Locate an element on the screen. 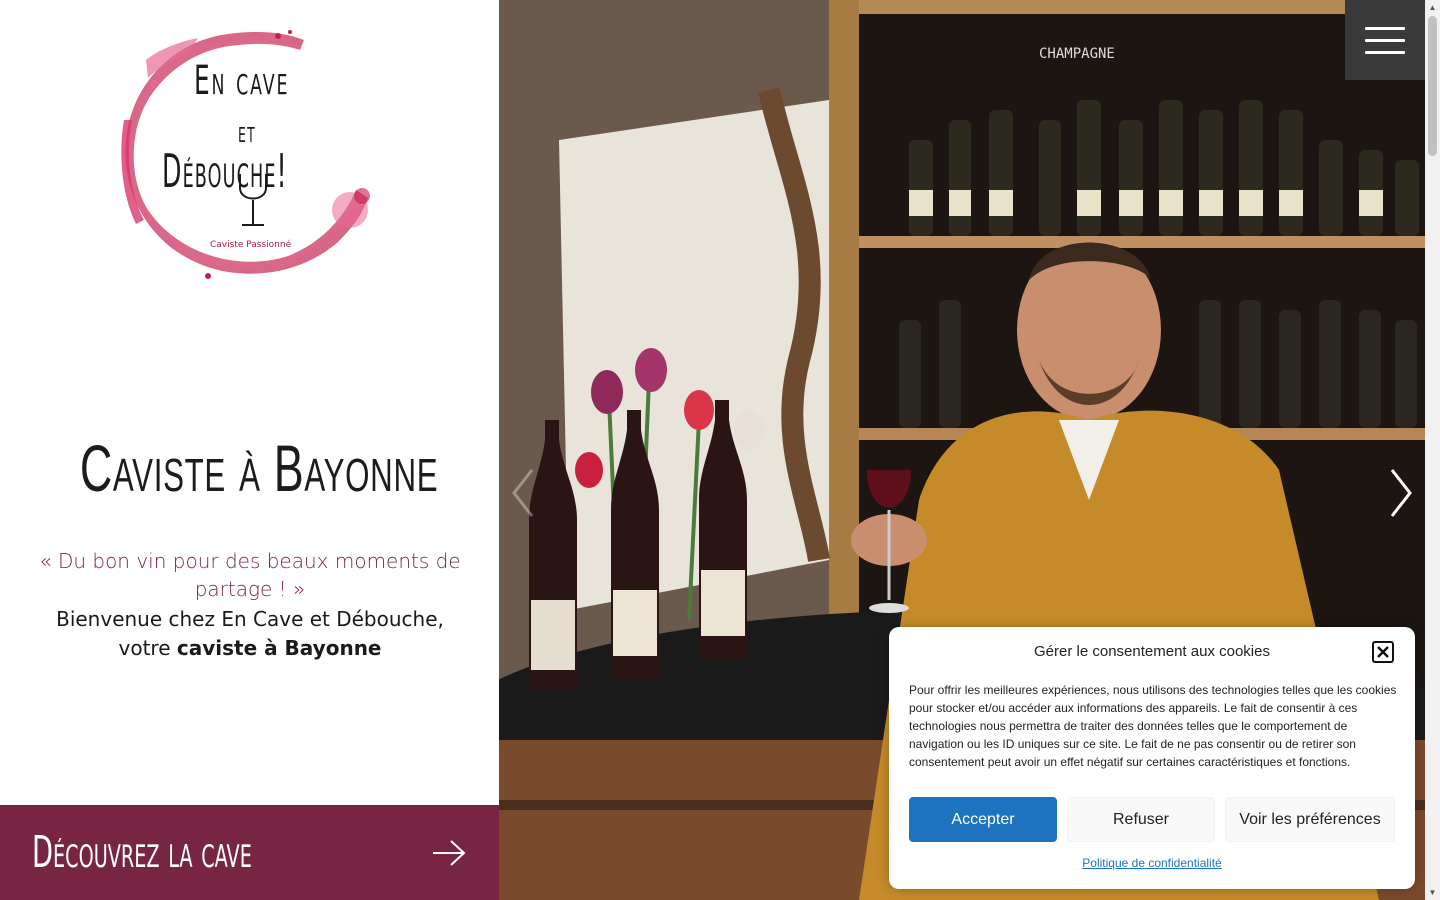 This screenshot has width=1440, height=900. cookie-title: Gérer le consentement aux cookies is located at coordinates (1152, 651).